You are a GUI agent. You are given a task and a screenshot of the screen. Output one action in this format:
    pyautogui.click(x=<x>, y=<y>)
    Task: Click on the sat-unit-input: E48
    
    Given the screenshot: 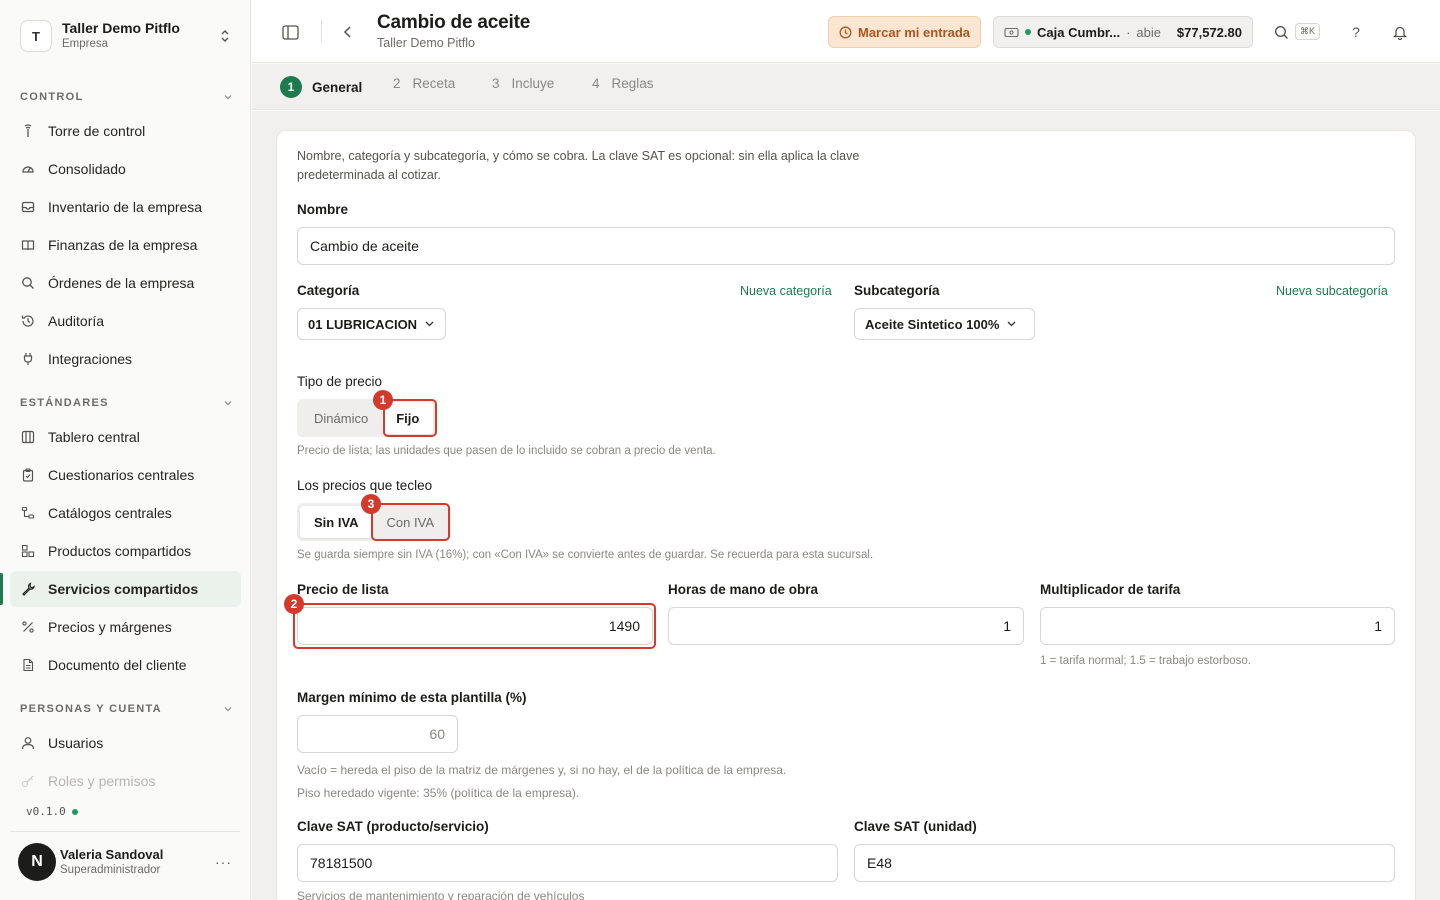 What is the action you would take?
    pyautogui.click(x=1124, y=863)
    